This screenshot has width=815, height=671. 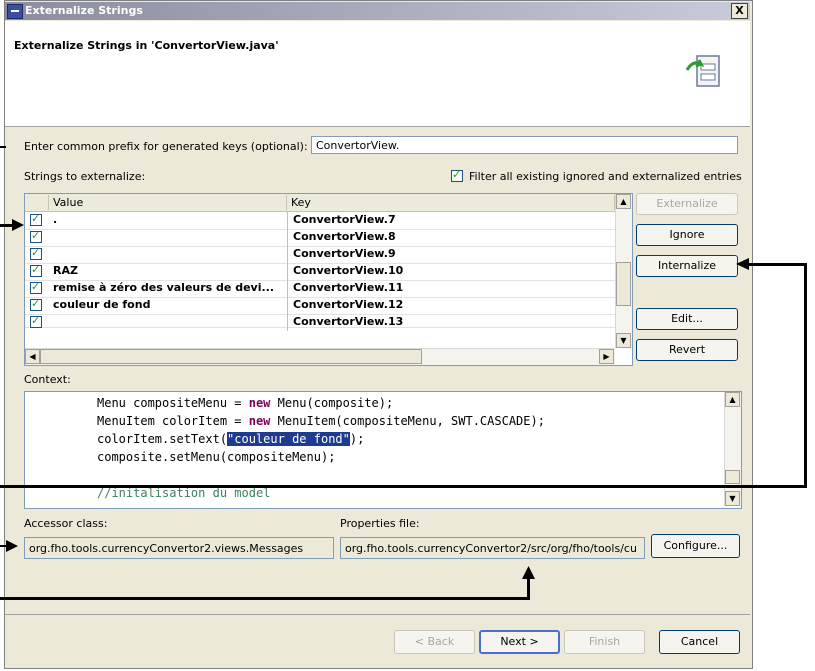 What do you see at coordinates (524, 145) in the screenshot?
I see `prefix-input: ConvertorView.` at bounding box center [524, 145].